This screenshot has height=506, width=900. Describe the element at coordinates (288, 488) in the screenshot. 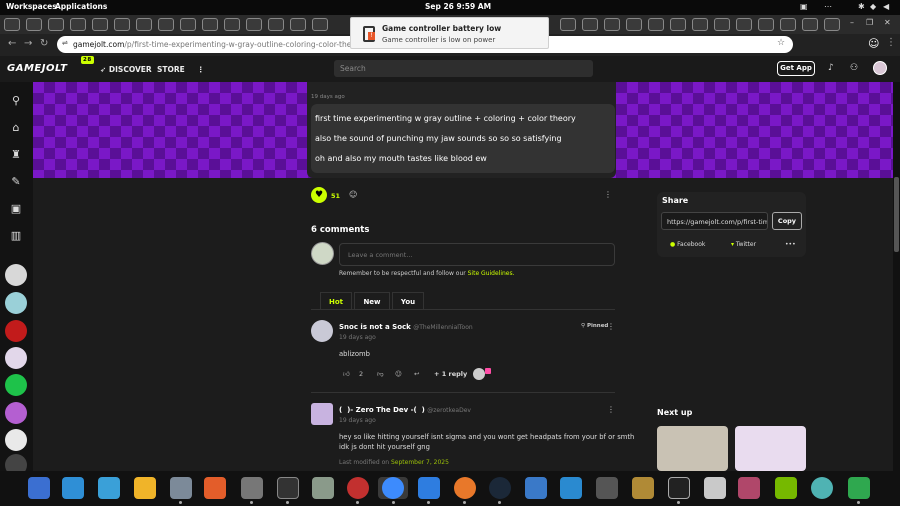

I see `taskbar-terminal-icon` at that location.